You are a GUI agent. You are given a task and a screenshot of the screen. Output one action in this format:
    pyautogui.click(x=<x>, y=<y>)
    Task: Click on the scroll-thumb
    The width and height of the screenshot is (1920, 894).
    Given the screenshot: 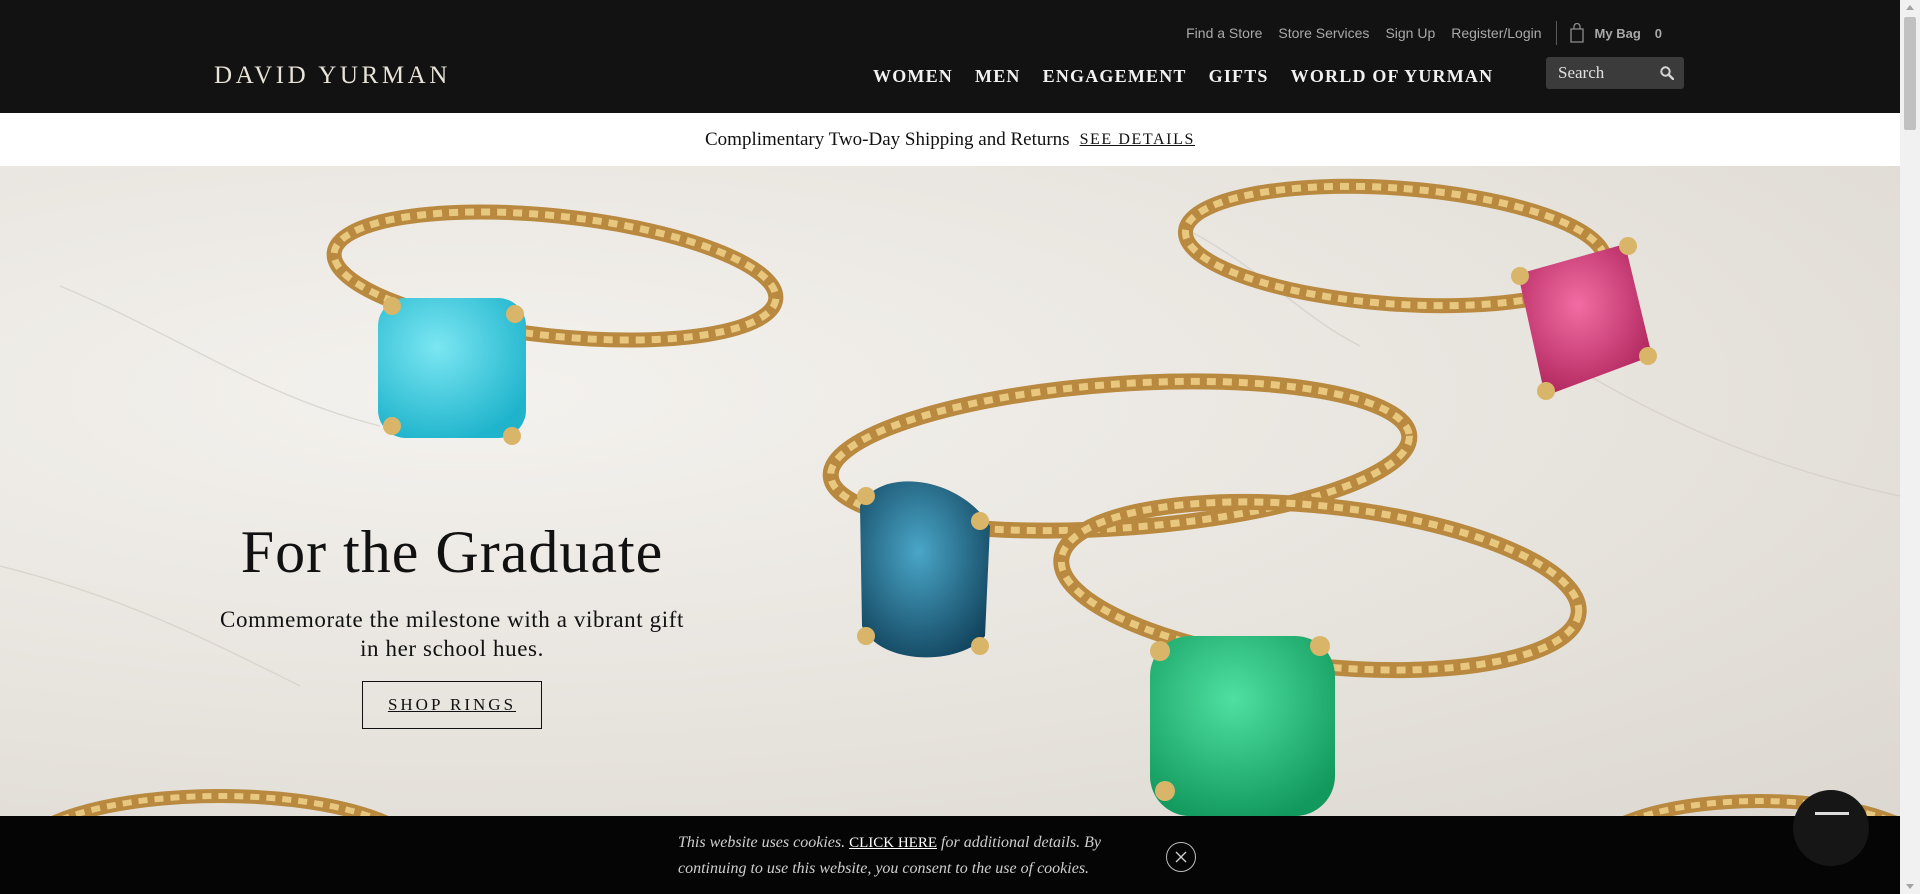 What is the action you would take?
    pyautogui.click(x=1910, y=73)
    